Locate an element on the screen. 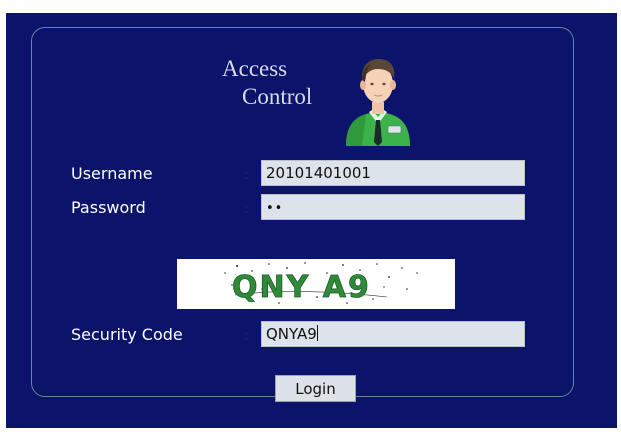  text-cursor is located at coordinates (317, 333).